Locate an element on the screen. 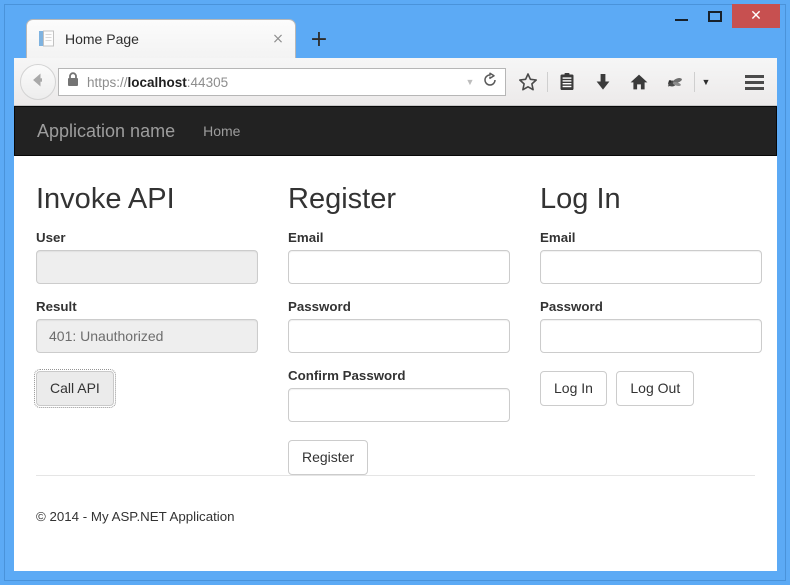 This screenshot has height=585, width=790. reload-icon is located at coordinates (490, 82).